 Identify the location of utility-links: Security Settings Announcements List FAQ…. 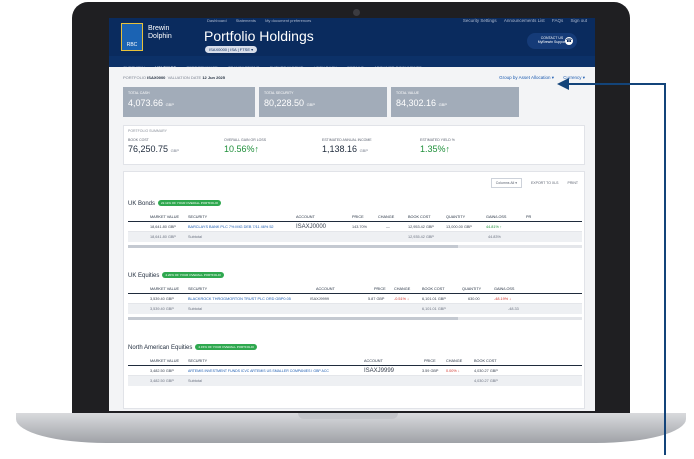
(522, 20).